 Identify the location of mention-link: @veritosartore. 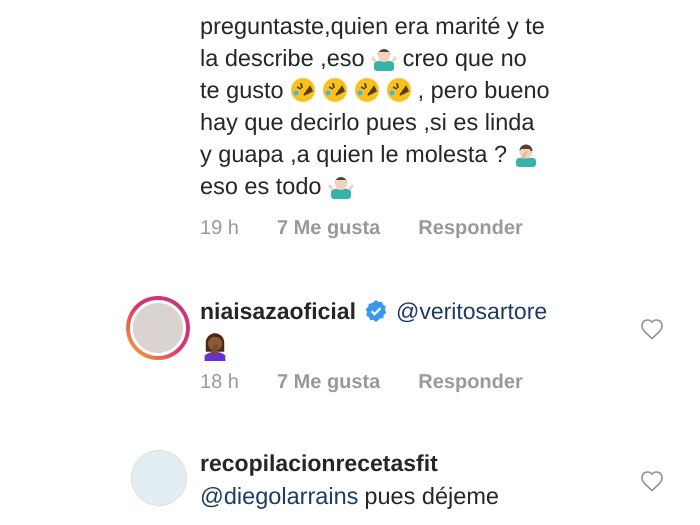
(472, 311).